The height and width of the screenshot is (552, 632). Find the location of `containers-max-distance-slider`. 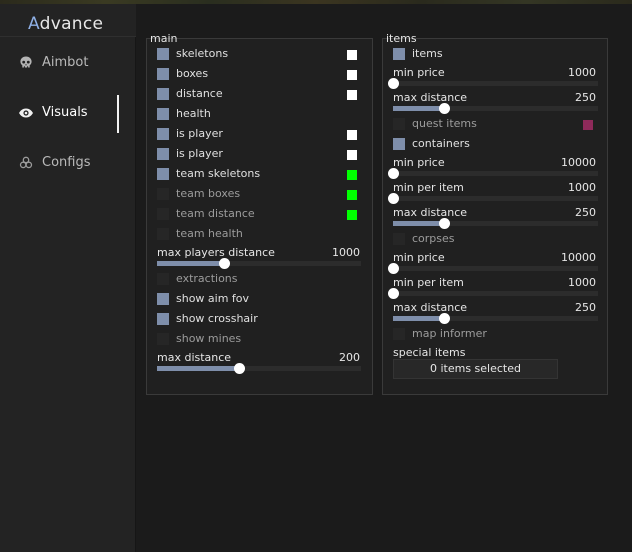

containers-max-distance-slider is located at coordinates (495, 223).